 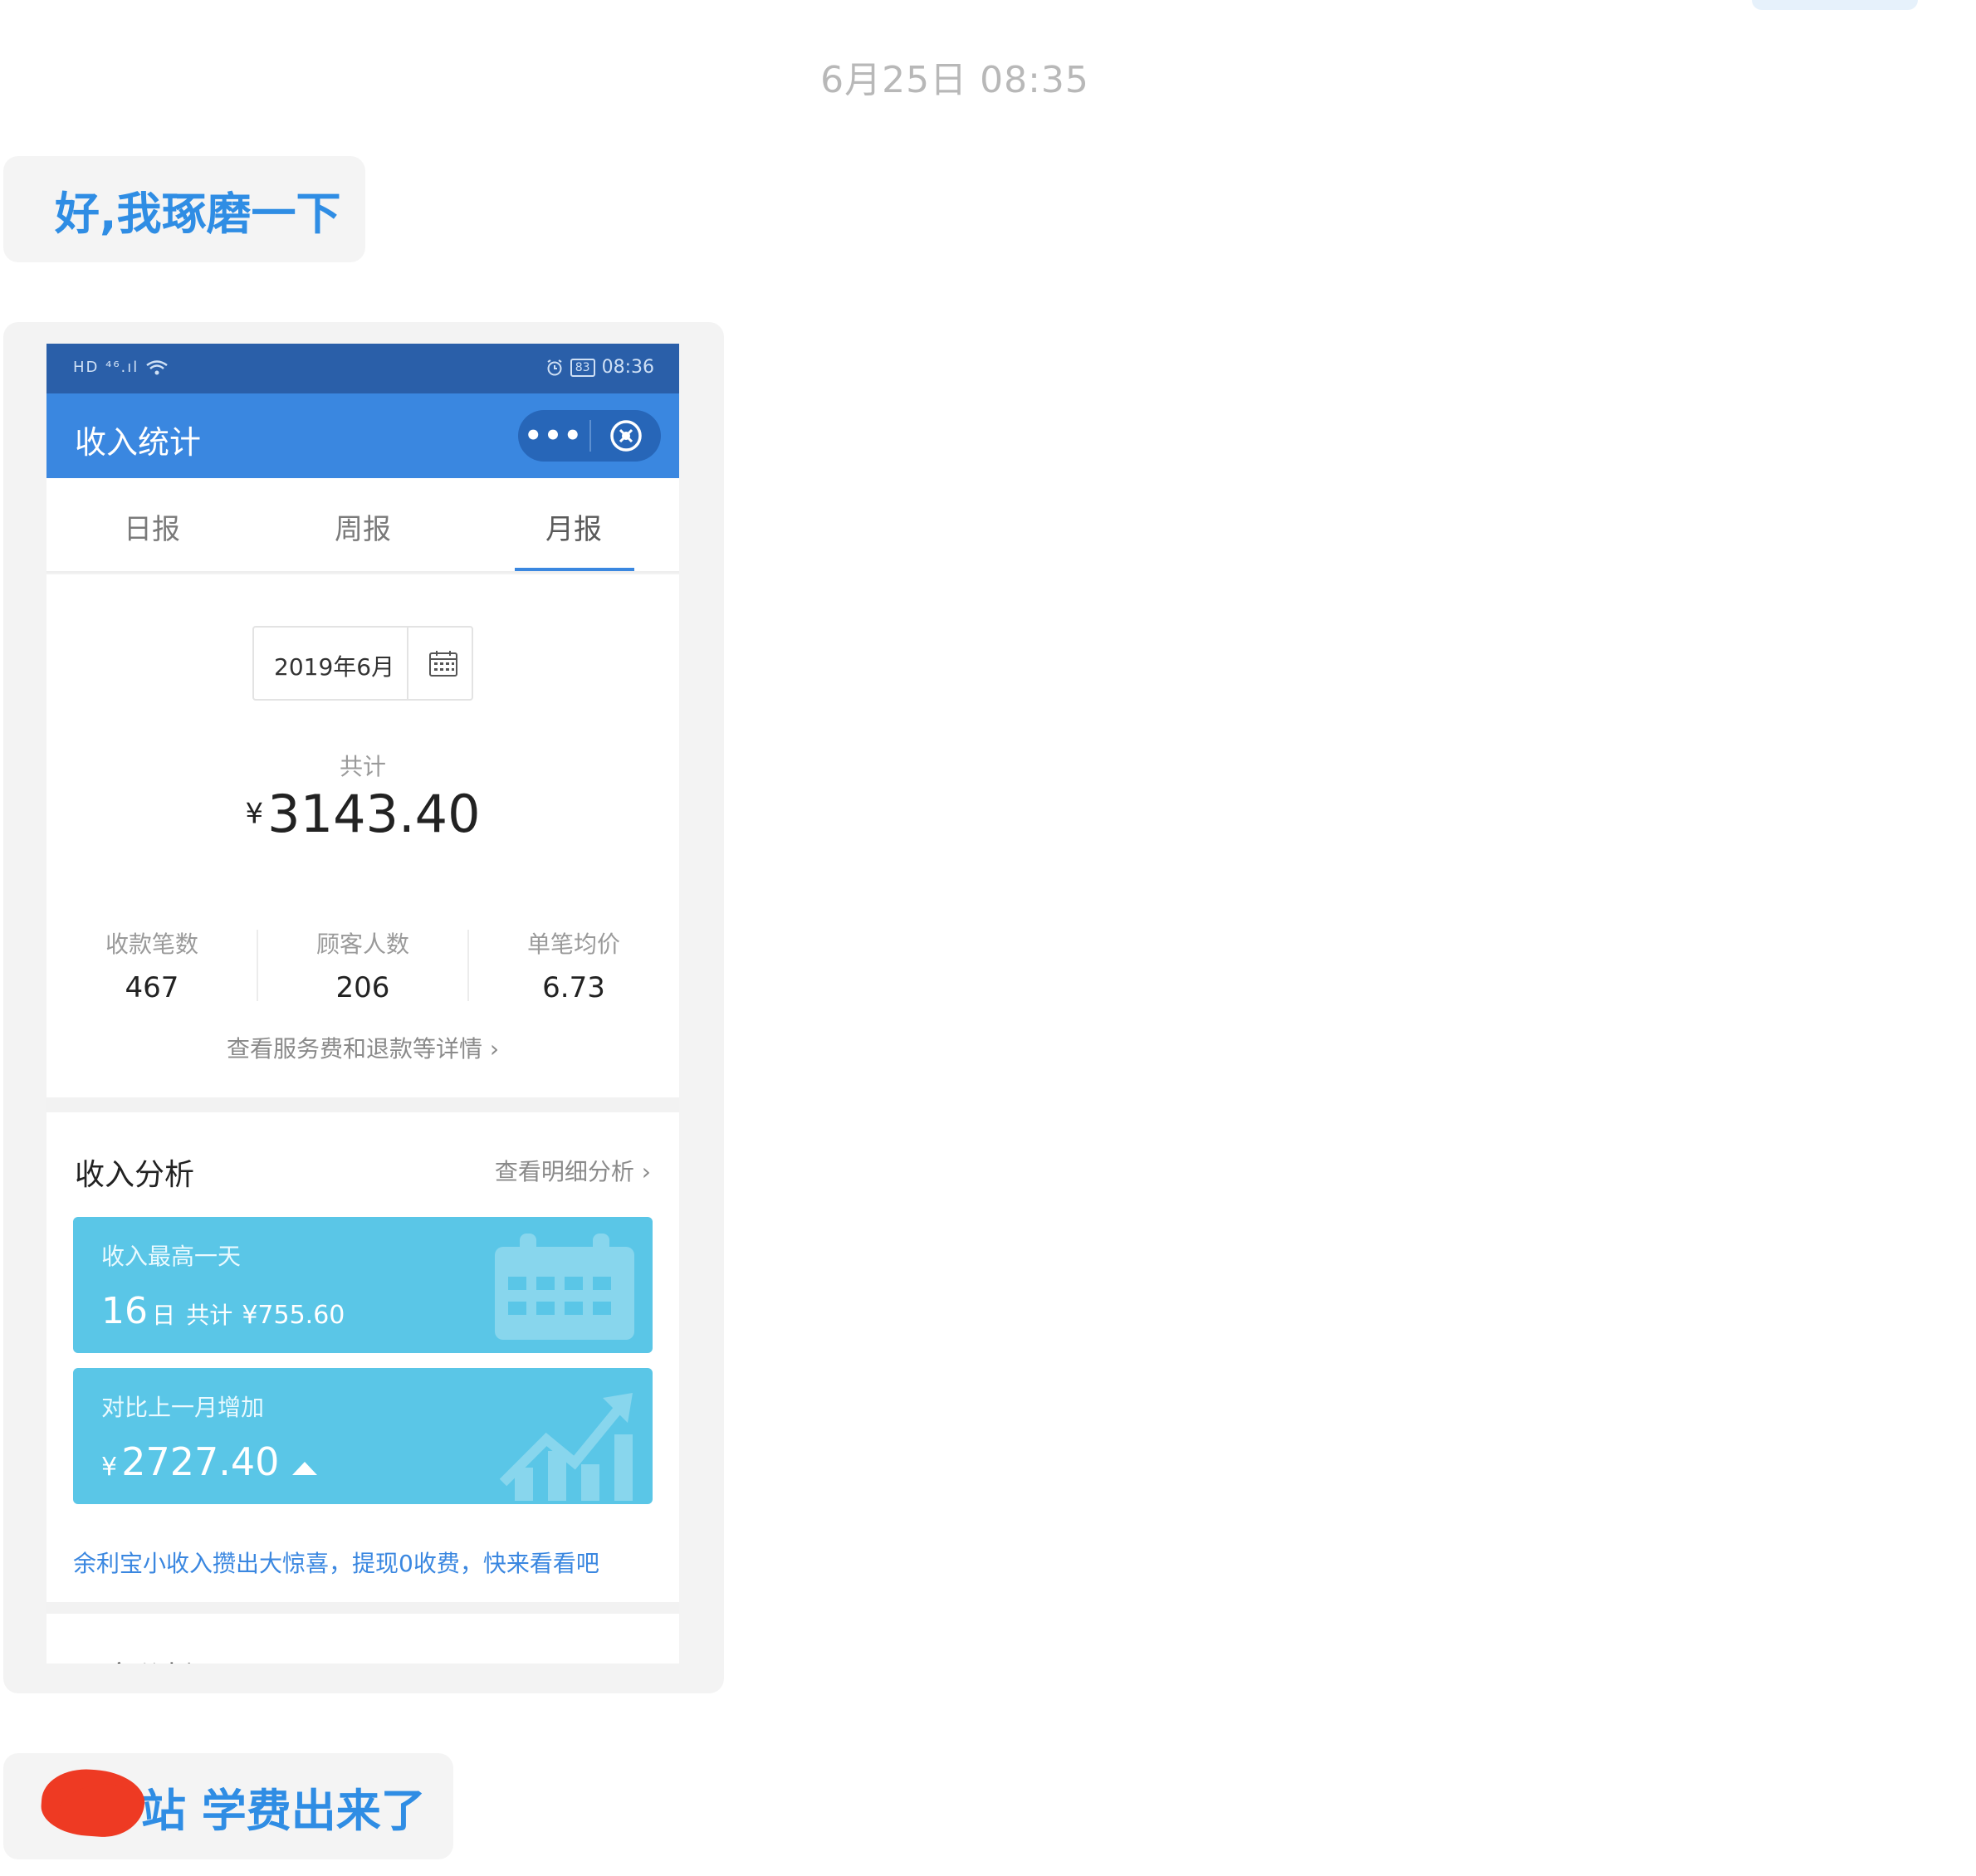 What do you see at coordinates (209, 1461) in the screenshot?
I see `increase-value: ¥ 2727.40` at bounding box center [209, 1461].